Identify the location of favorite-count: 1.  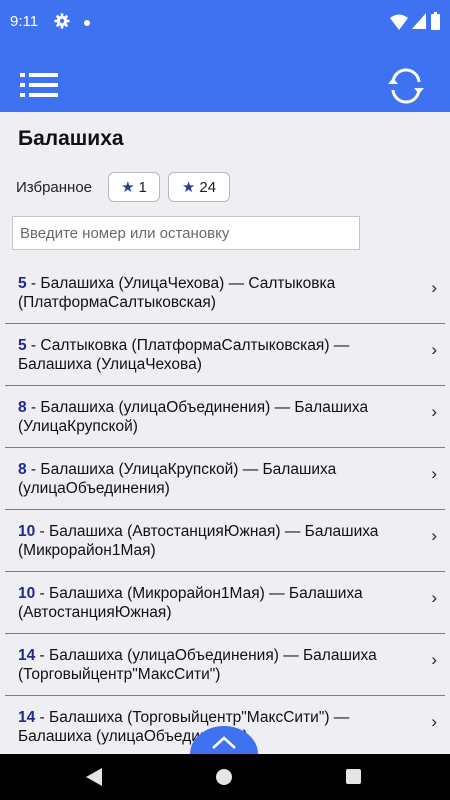
(142, 187).